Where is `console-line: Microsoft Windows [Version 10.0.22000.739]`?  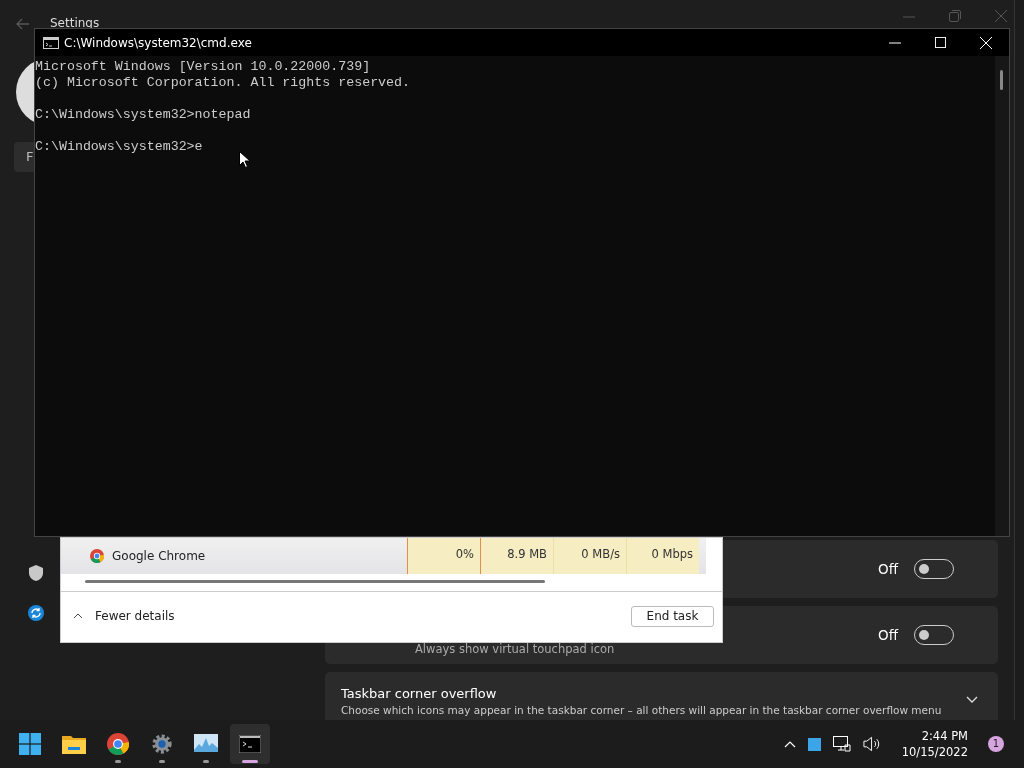
console-line: Microsoft Windows [Version 10.0.22000.739] is located at coordinates (203, 67).